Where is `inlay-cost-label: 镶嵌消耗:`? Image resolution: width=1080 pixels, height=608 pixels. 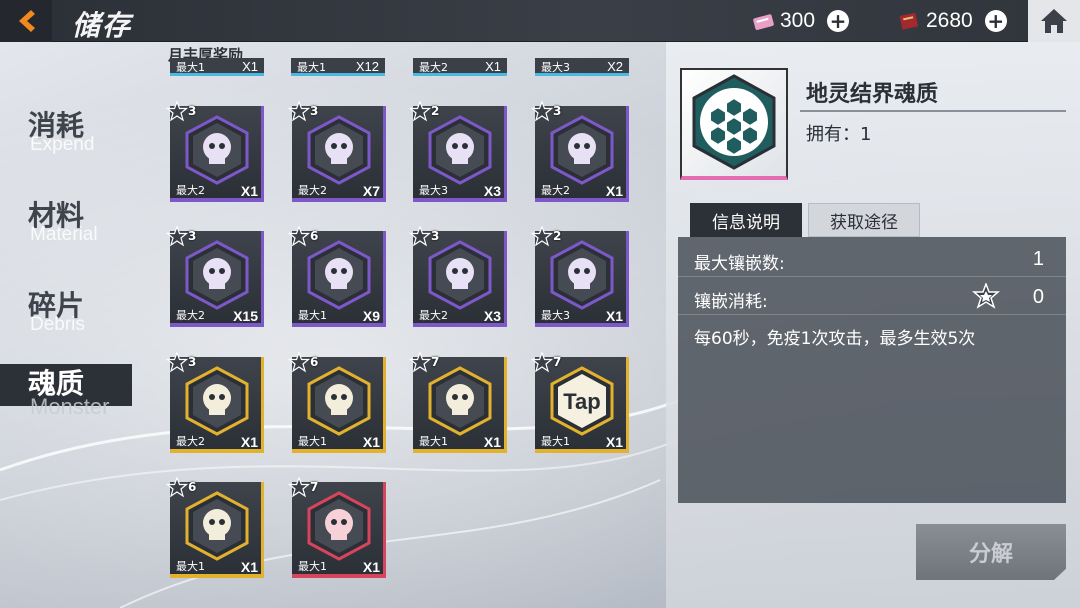 inlay-cost-label: 镶嵌消耗: is located at coordinates (731, 302).